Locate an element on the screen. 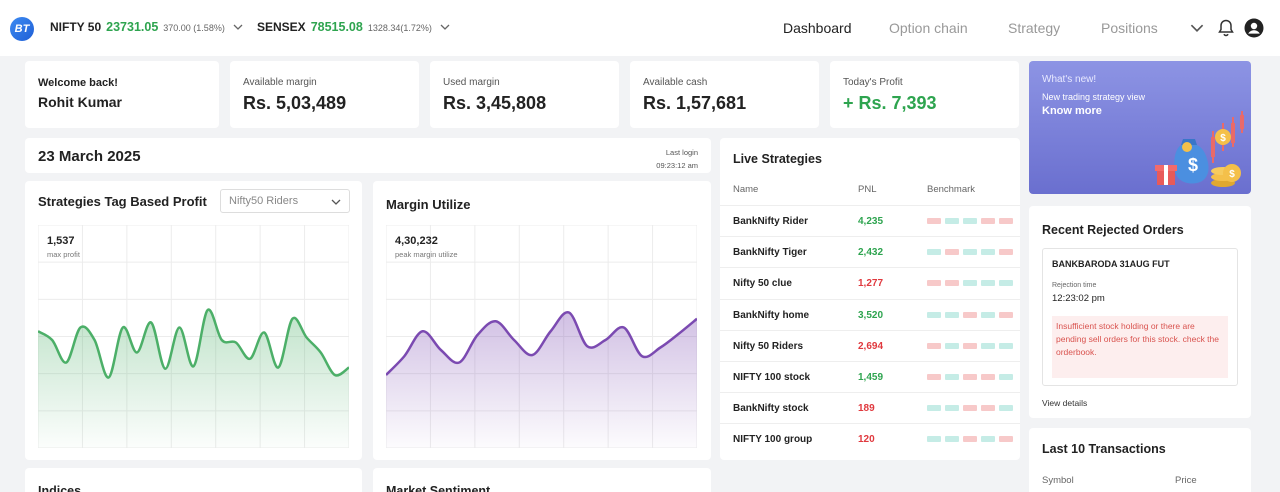 The width and height of the screenshot is (1280, 492). chart-title: Strategies Tag Based Profit is located at coordinates (122, 201).